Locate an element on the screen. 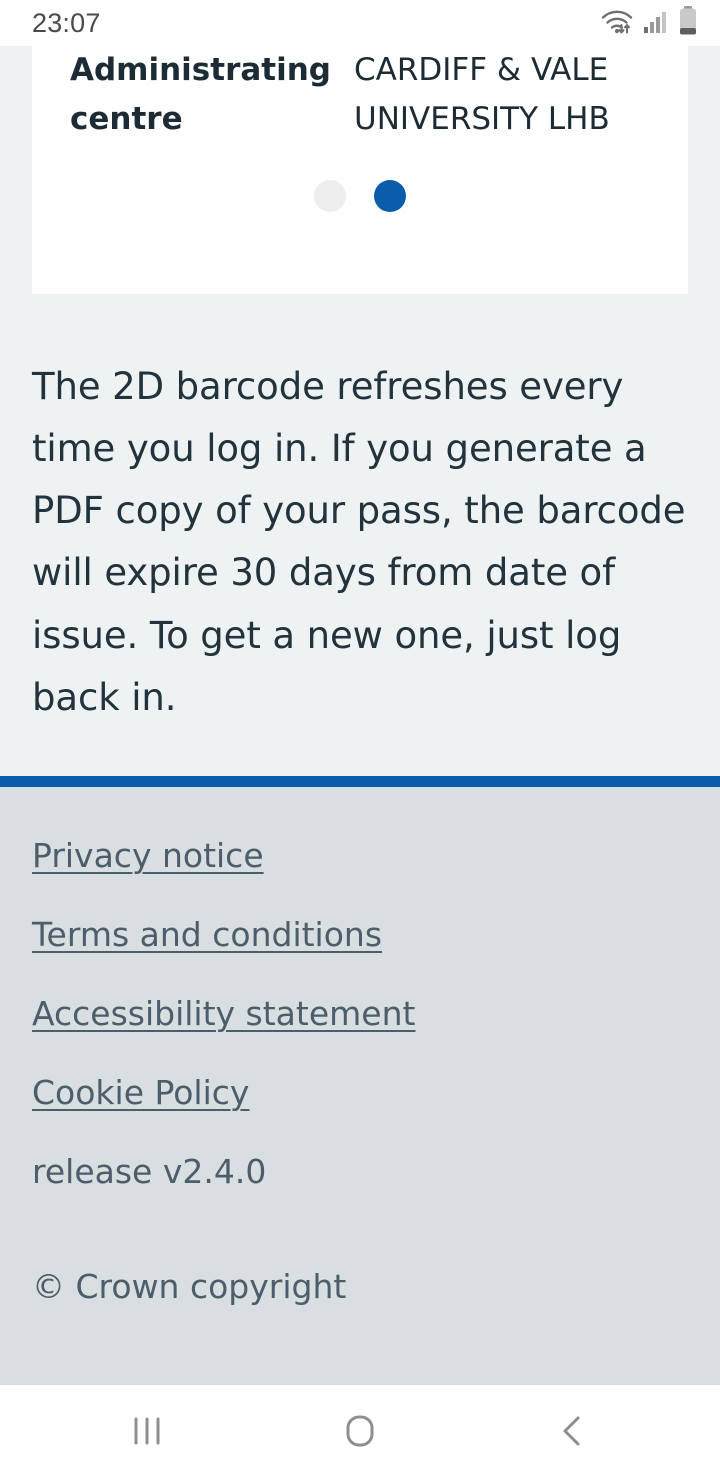 The image size is (720, 1480). android-nav-bar is located at coordinates (360, 1432).